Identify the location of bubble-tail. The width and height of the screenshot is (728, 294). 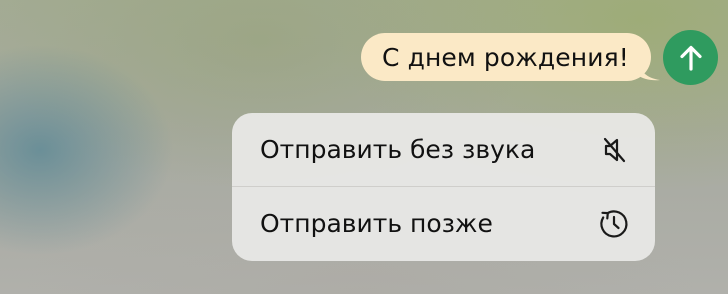
(649, 71).